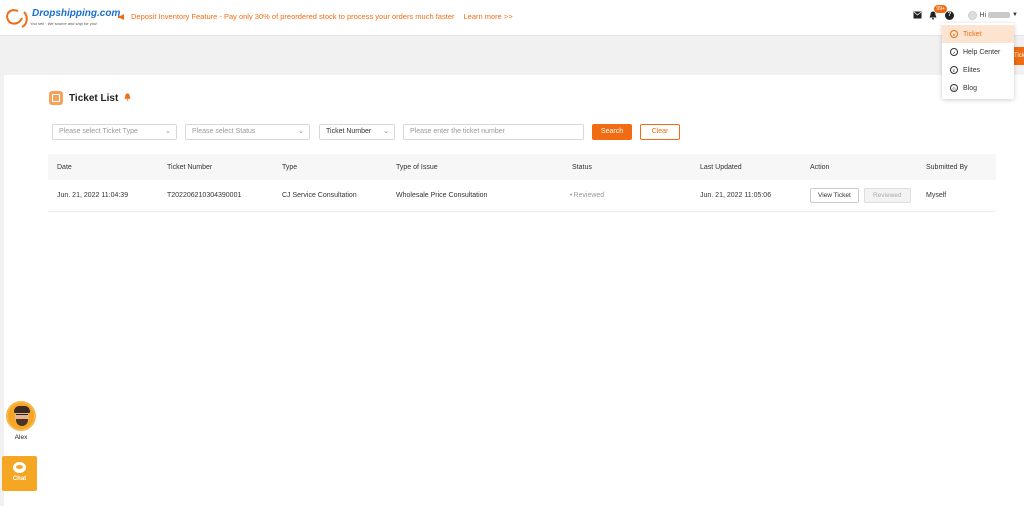 Image resolution: width=1024 pixels, height=506 pixels. Describe the element at coordinates (983, 15) in the screenshot. I see `greeting-text: Hi` at that location.